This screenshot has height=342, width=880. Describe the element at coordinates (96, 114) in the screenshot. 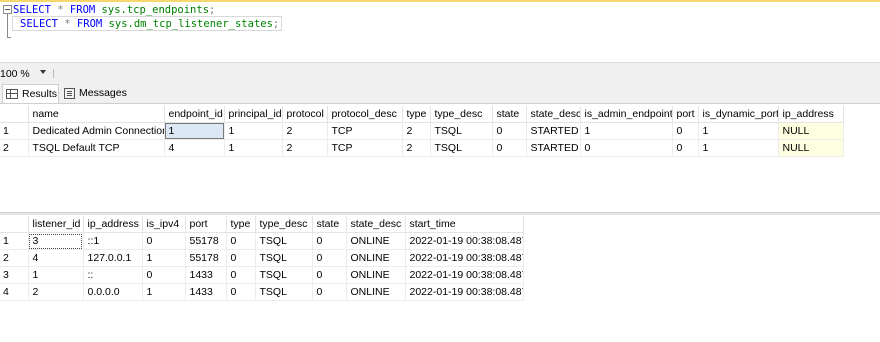

I see `column-header: name` at that location.